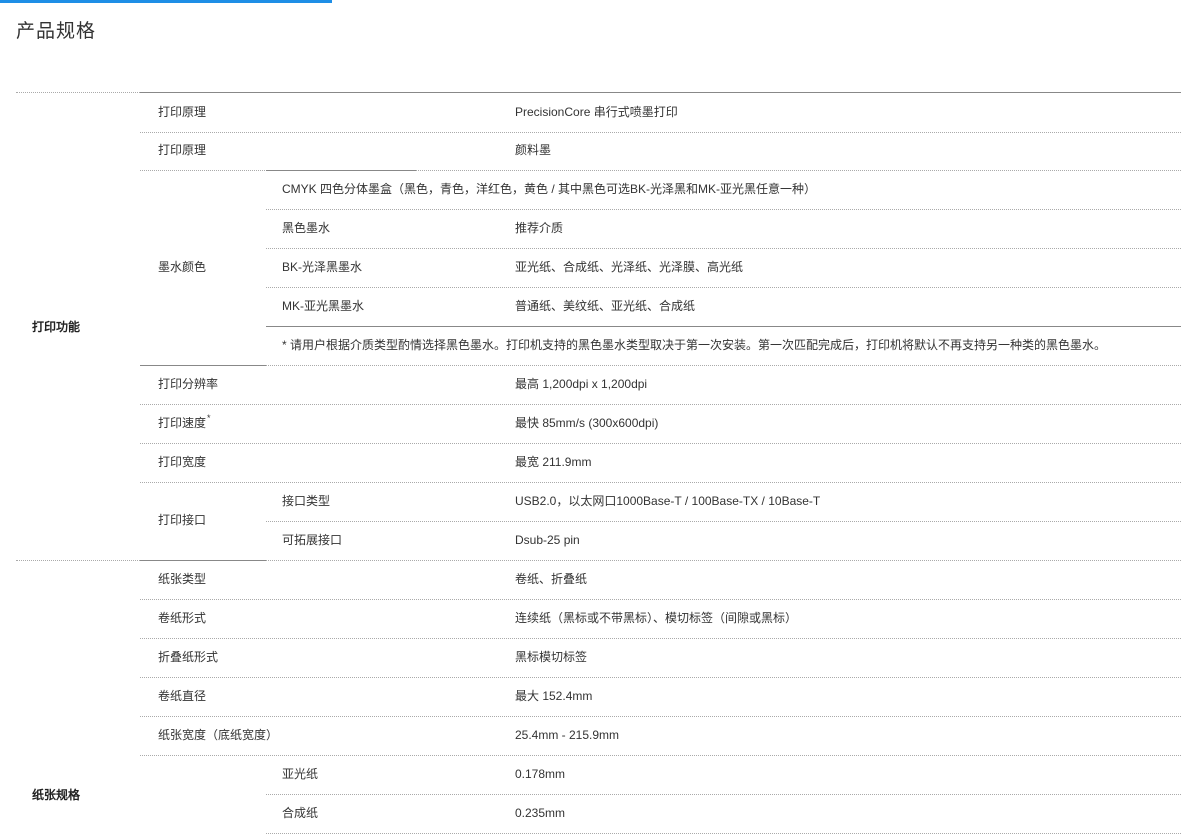 This screenshot has height=838, width=1181. I want to click on spec-label: 纸张宽度（底纸宽度）, so click(218, 735).